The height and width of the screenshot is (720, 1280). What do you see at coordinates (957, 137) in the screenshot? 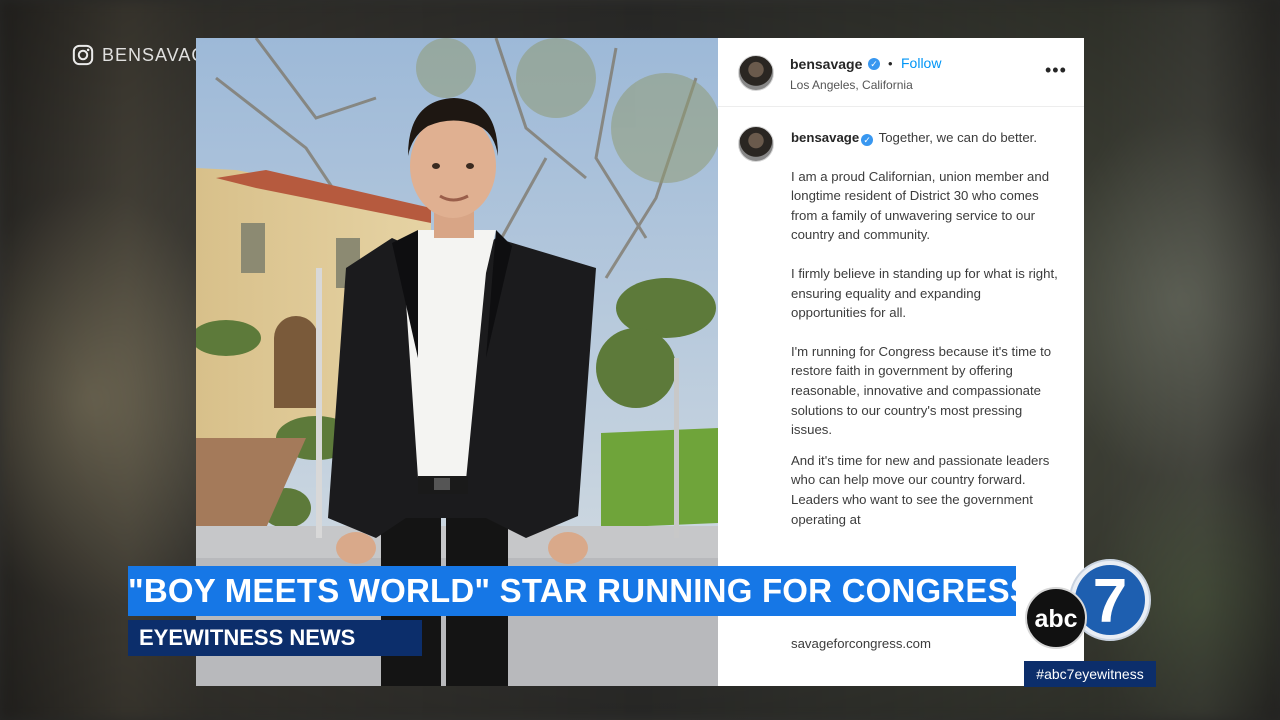
I see `caption-first-line: Together, we can do better.` at bounding box center [957, 137].